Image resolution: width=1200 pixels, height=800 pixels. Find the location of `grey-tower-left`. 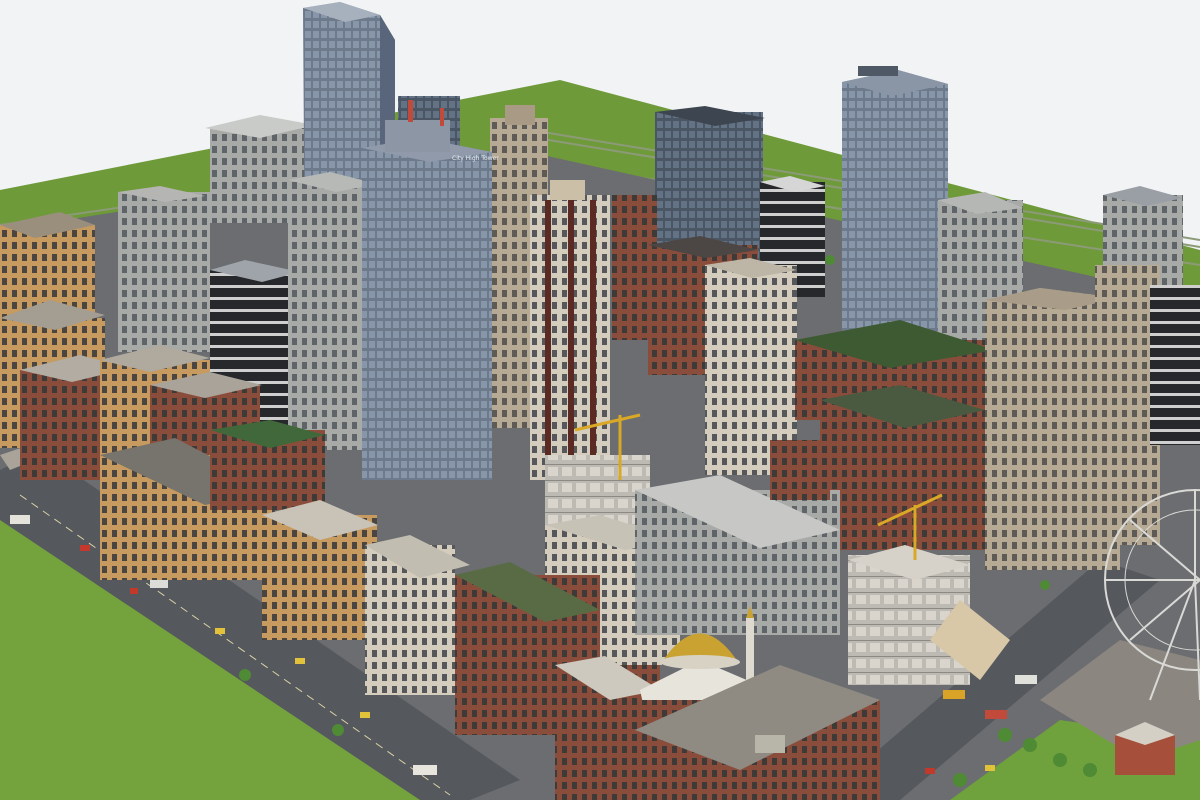

grey-tower-left is located at coordinates (164, 269).